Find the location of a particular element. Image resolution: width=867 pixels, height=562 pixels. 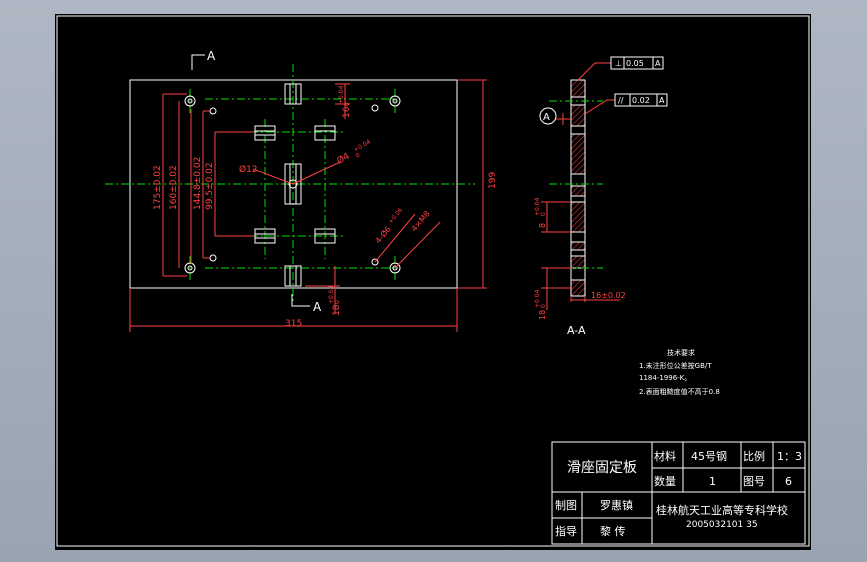

guide-label: 指导 is located at coordinates (566, 531).